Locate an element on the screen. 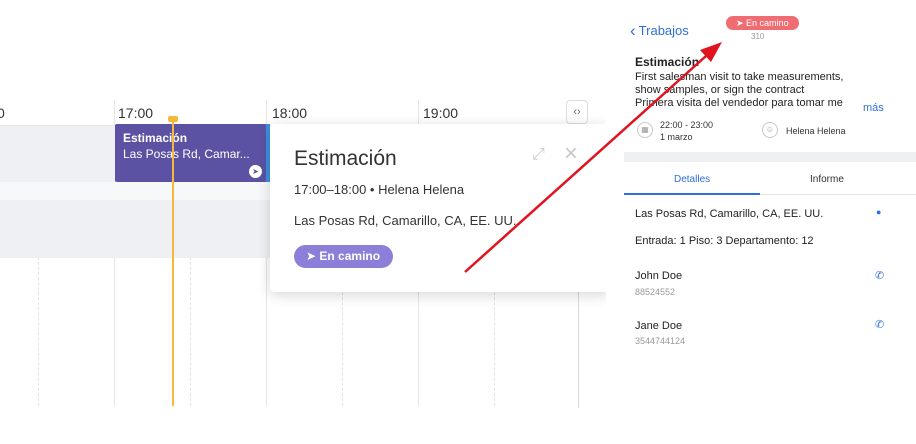 The width and height of the screenshot is (916, 444). time-label-18: 18:00 is located at coordinates (290, 113).